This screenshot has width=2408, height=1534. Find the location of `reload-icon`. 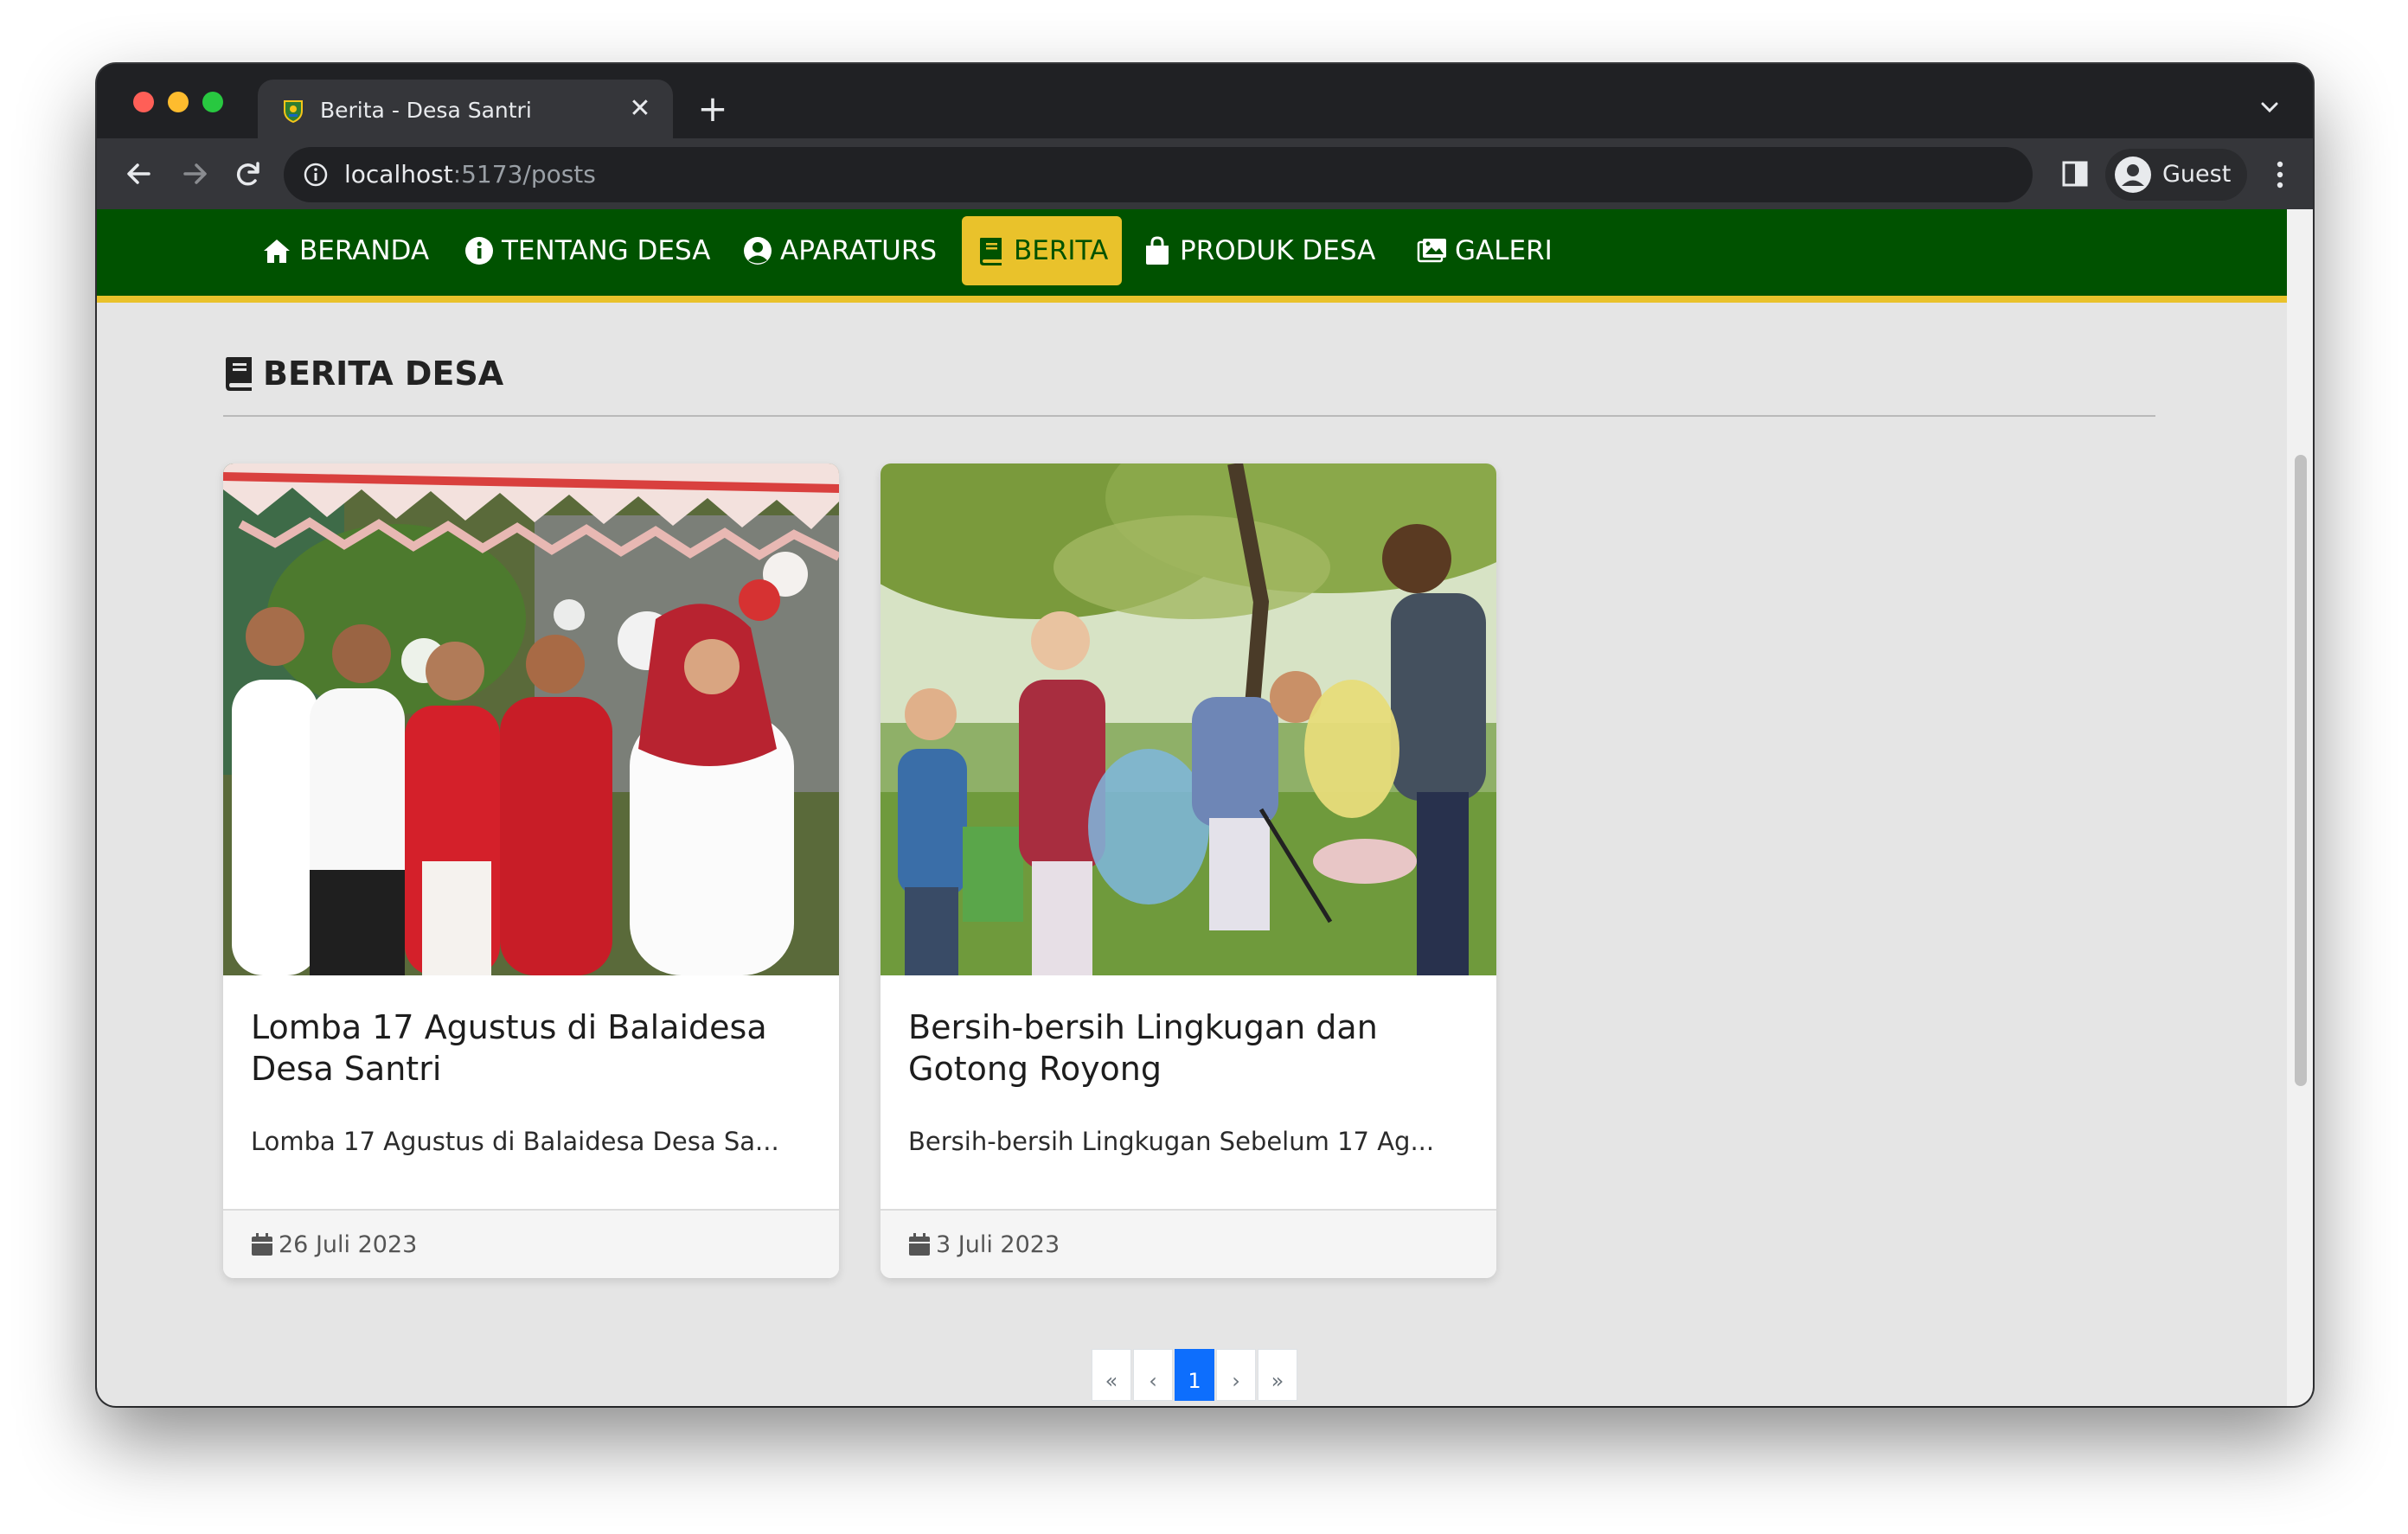

reload-icon is located at coordinates (247, 174).